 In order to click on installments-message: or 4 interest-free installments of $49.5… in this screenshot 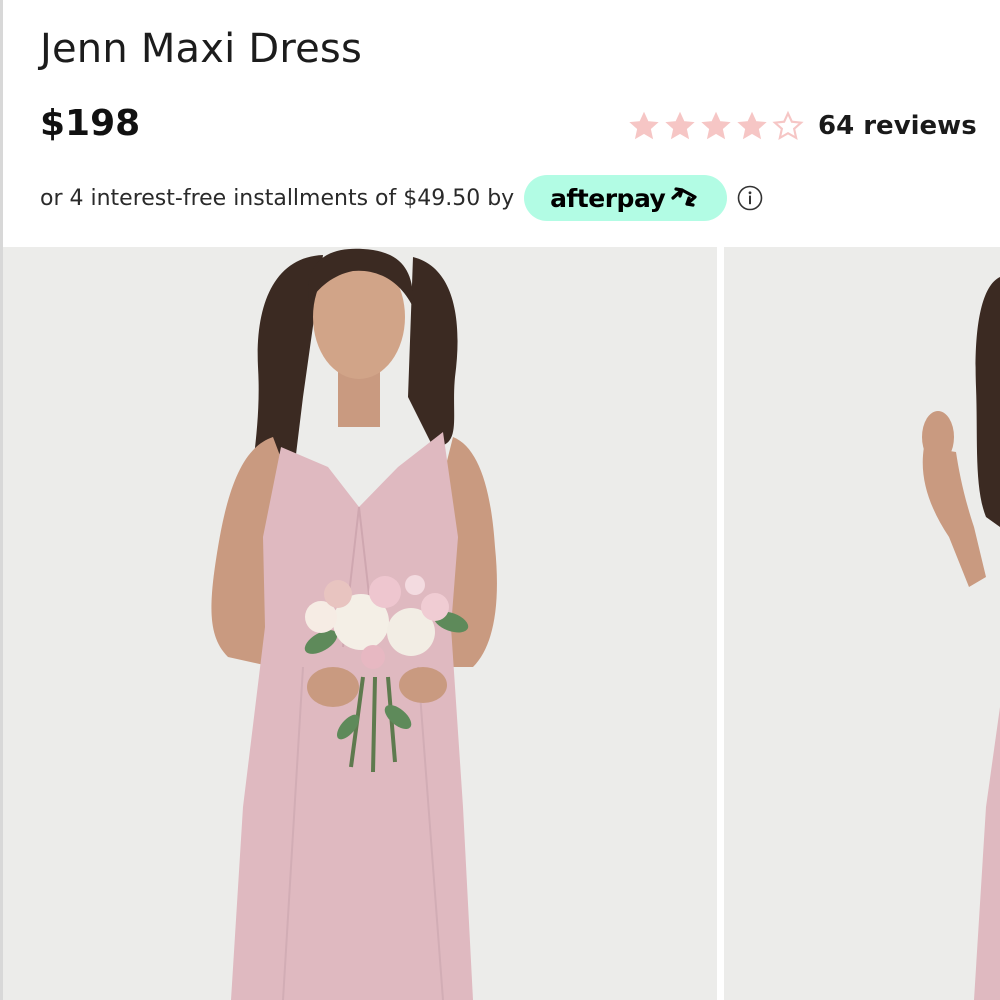, I will do `click(401, 198)`.